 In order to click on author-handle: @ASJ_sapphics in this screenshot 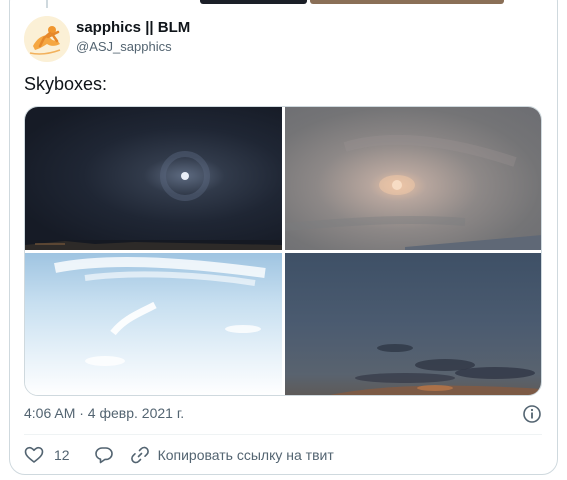, I will do `click(124, 46)`.